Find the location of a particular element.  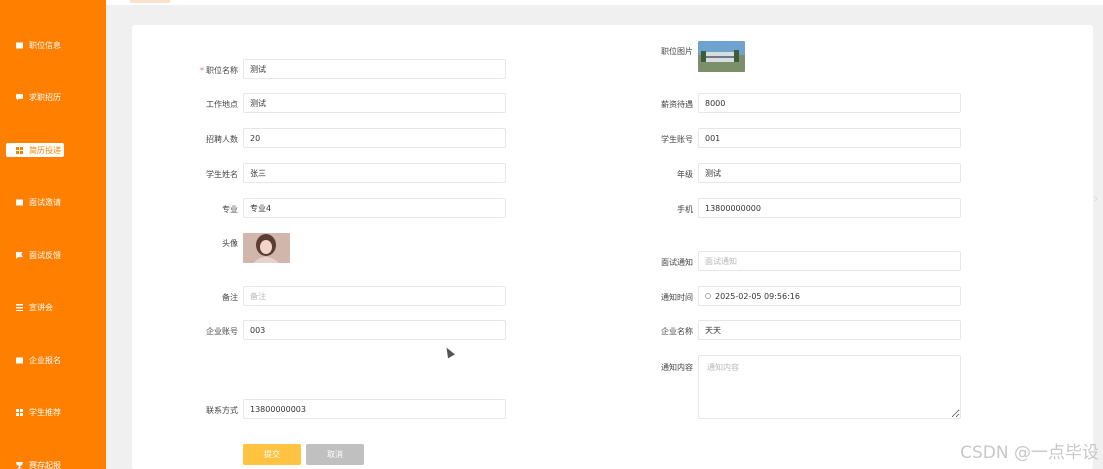

position-image-label: 职位图片 is located at coordinates (677, 51).